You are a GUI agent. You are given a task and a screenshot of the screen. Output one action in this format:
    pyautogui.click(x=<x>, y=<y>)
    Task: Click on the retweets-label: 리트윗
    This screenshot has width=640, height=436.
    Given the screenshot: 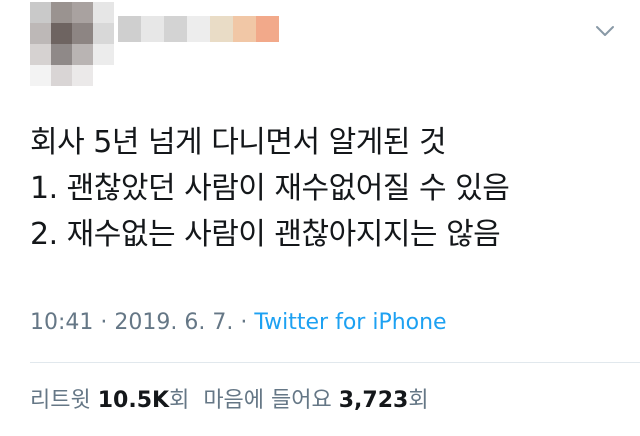 What is the action you would take?
    pyautogui.click(x=60, y=400)
    